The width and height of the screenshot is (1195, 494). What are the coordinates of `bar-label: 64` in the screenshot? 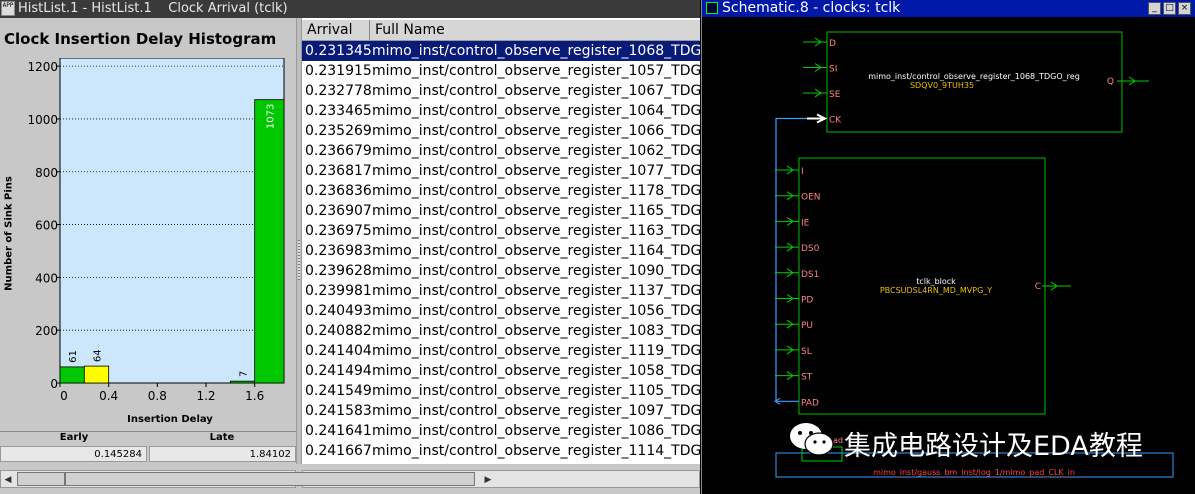 It's located at (98, 355).